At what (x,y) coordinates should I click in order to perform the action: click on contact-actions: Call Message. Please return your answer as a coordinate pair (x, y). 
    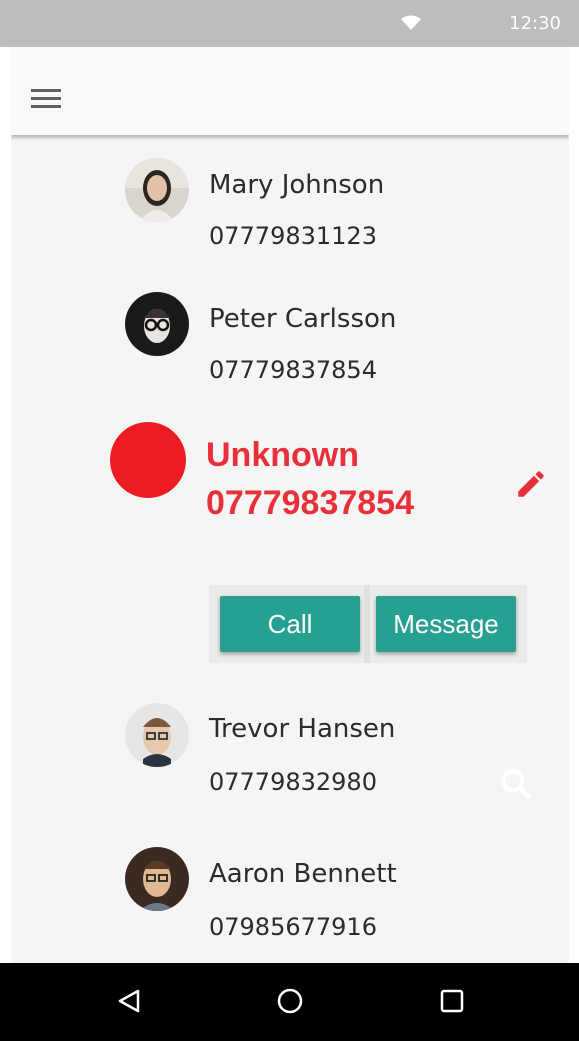
    Looking at the image, I should click on (368, 624).